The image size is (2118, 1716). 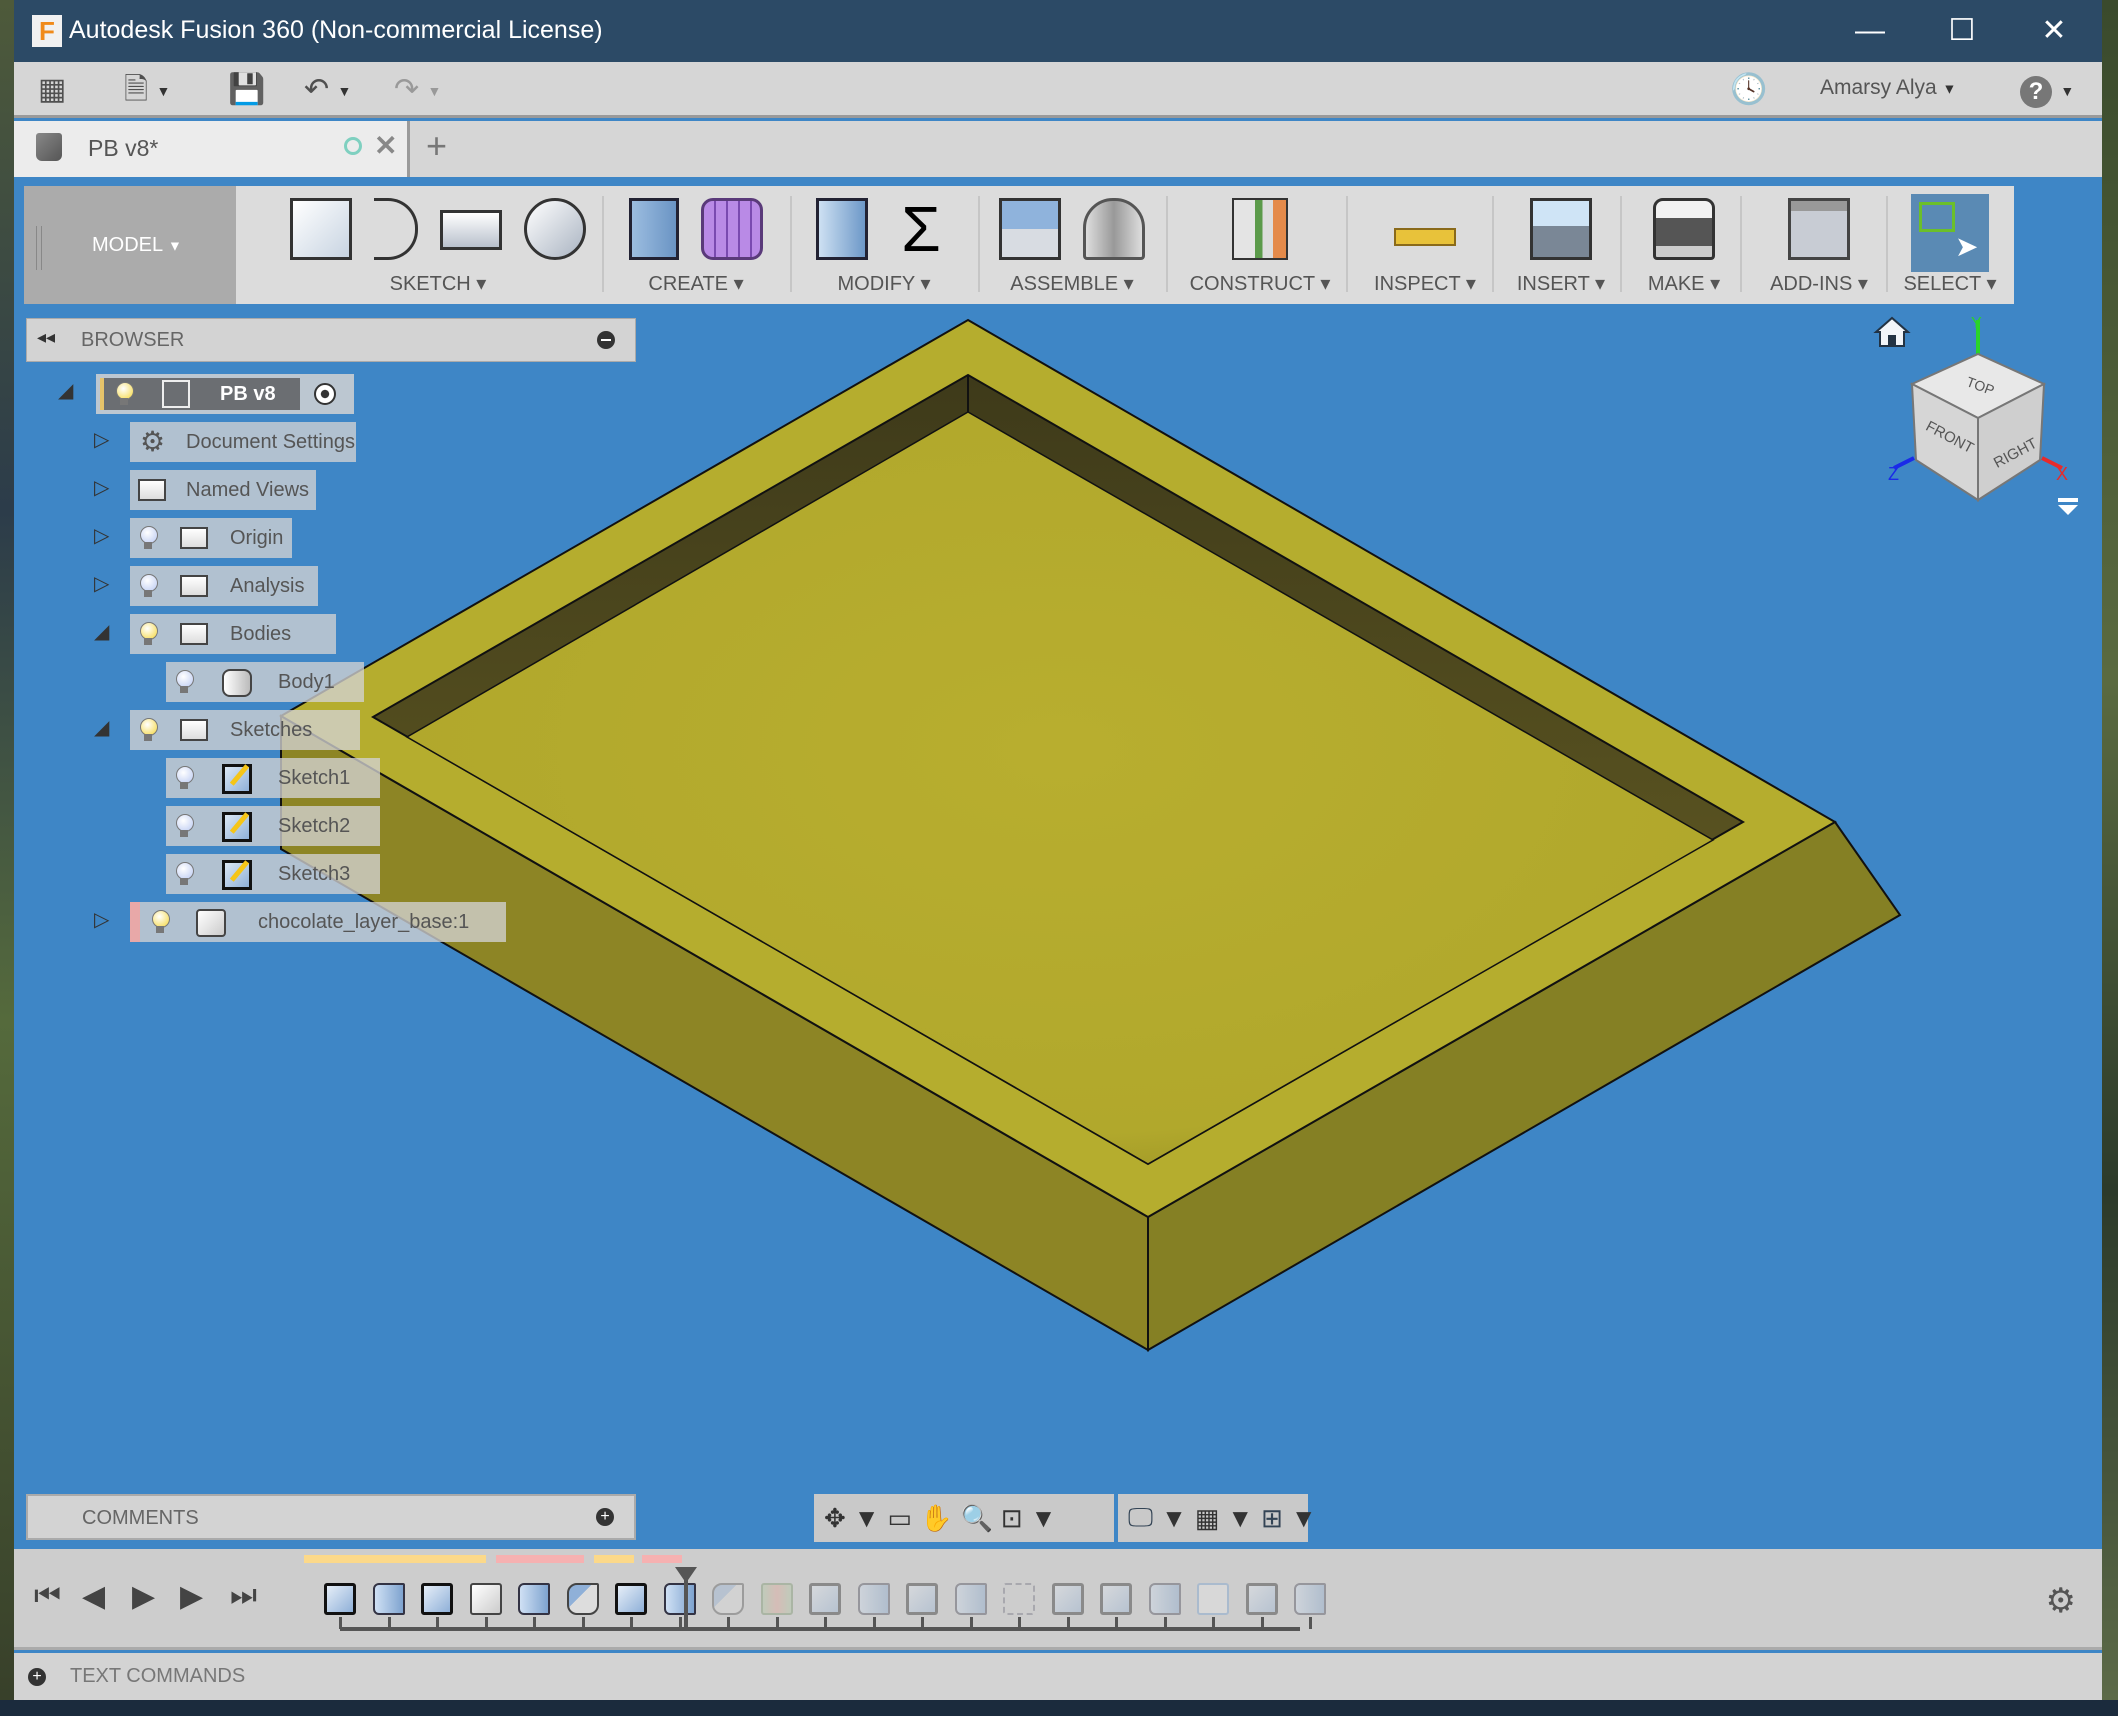 I want to click on play-button: ▶, so click(x=143, y=1596).